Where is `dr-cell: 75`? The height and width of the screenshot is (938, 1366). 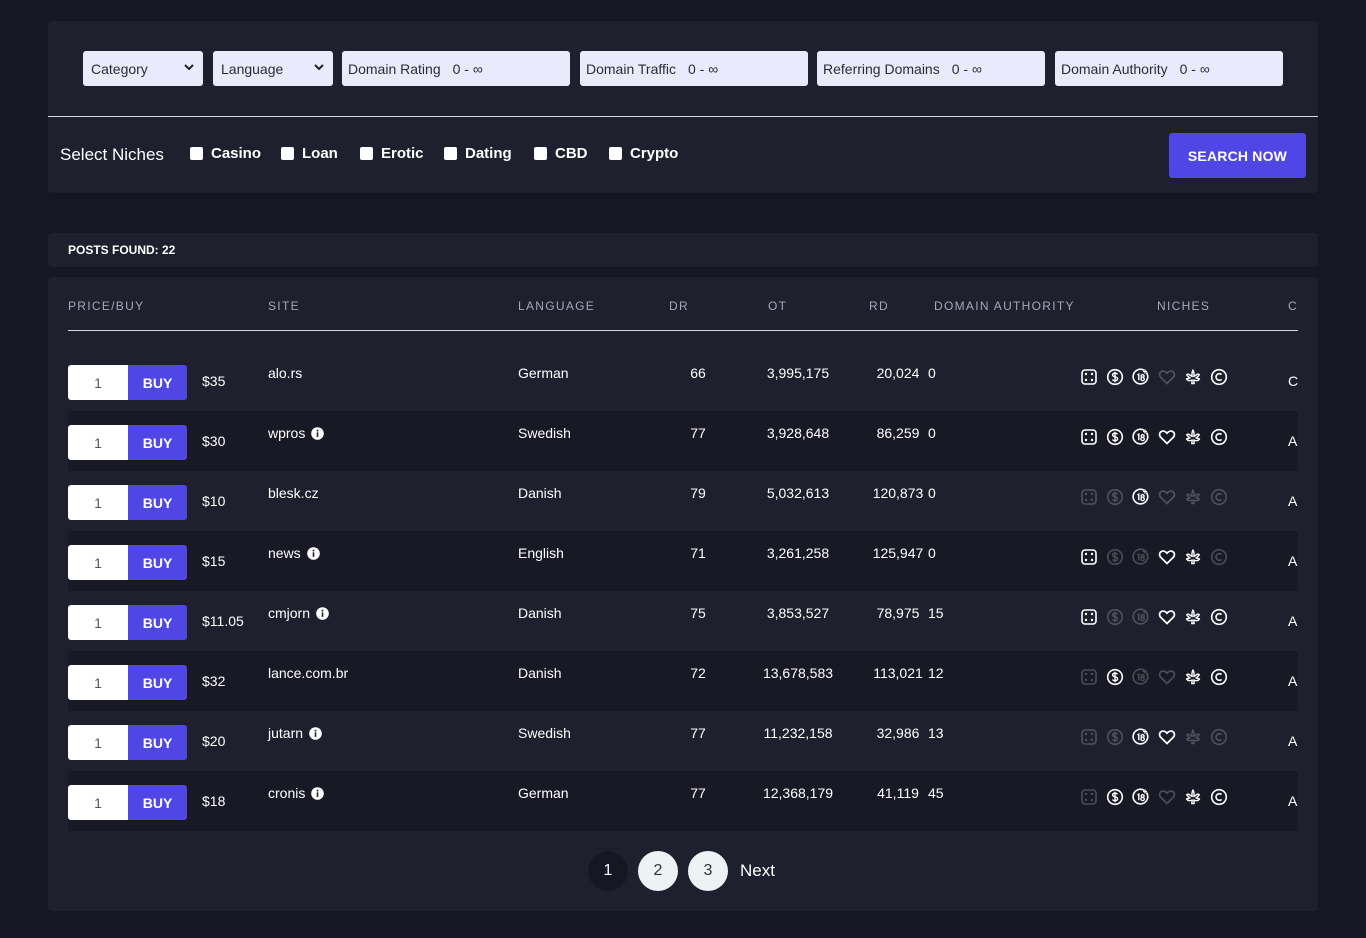 dr-cell: 75 is located at coordinates (698, 613).